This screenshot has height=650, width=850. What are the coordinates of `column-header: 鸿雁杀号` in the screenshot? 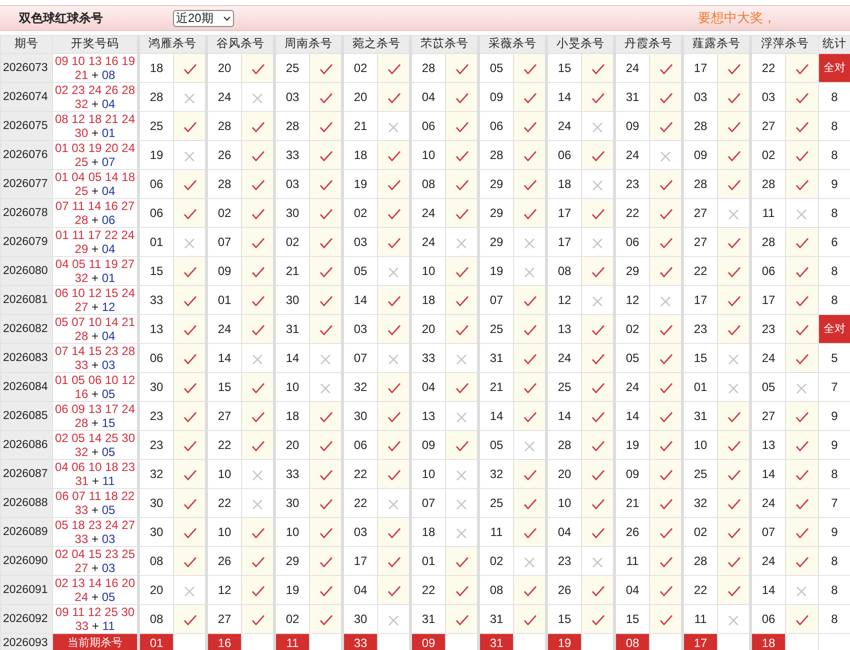 It's located at (172, 45).